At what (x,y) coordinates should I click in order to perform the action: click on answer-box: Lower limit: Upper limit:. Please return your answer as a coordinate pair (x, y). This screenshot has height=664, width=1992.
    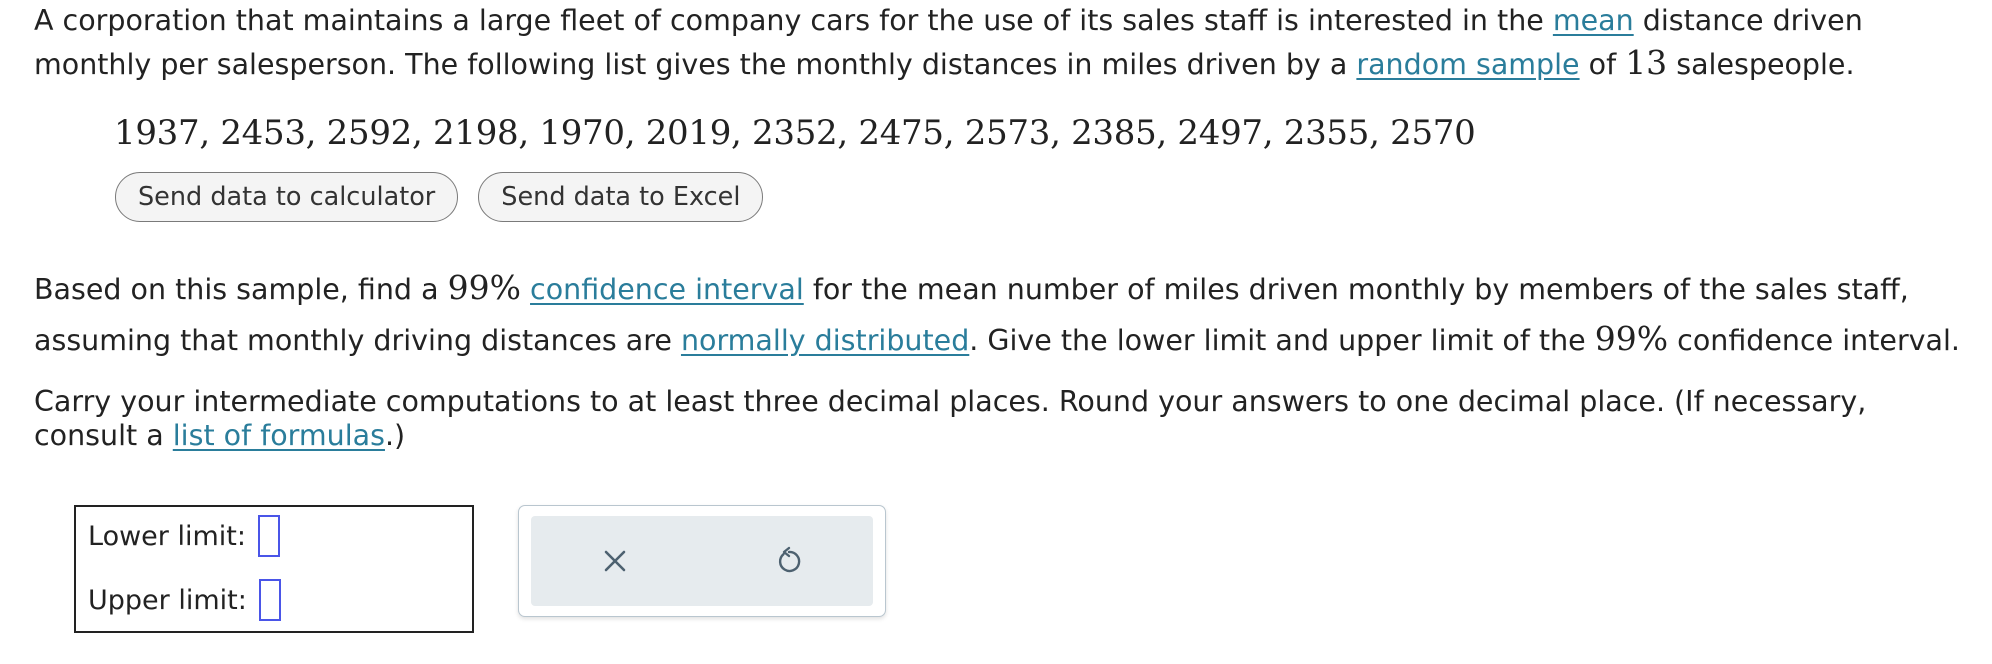
    Looking at the image, I should click on (274, 569).